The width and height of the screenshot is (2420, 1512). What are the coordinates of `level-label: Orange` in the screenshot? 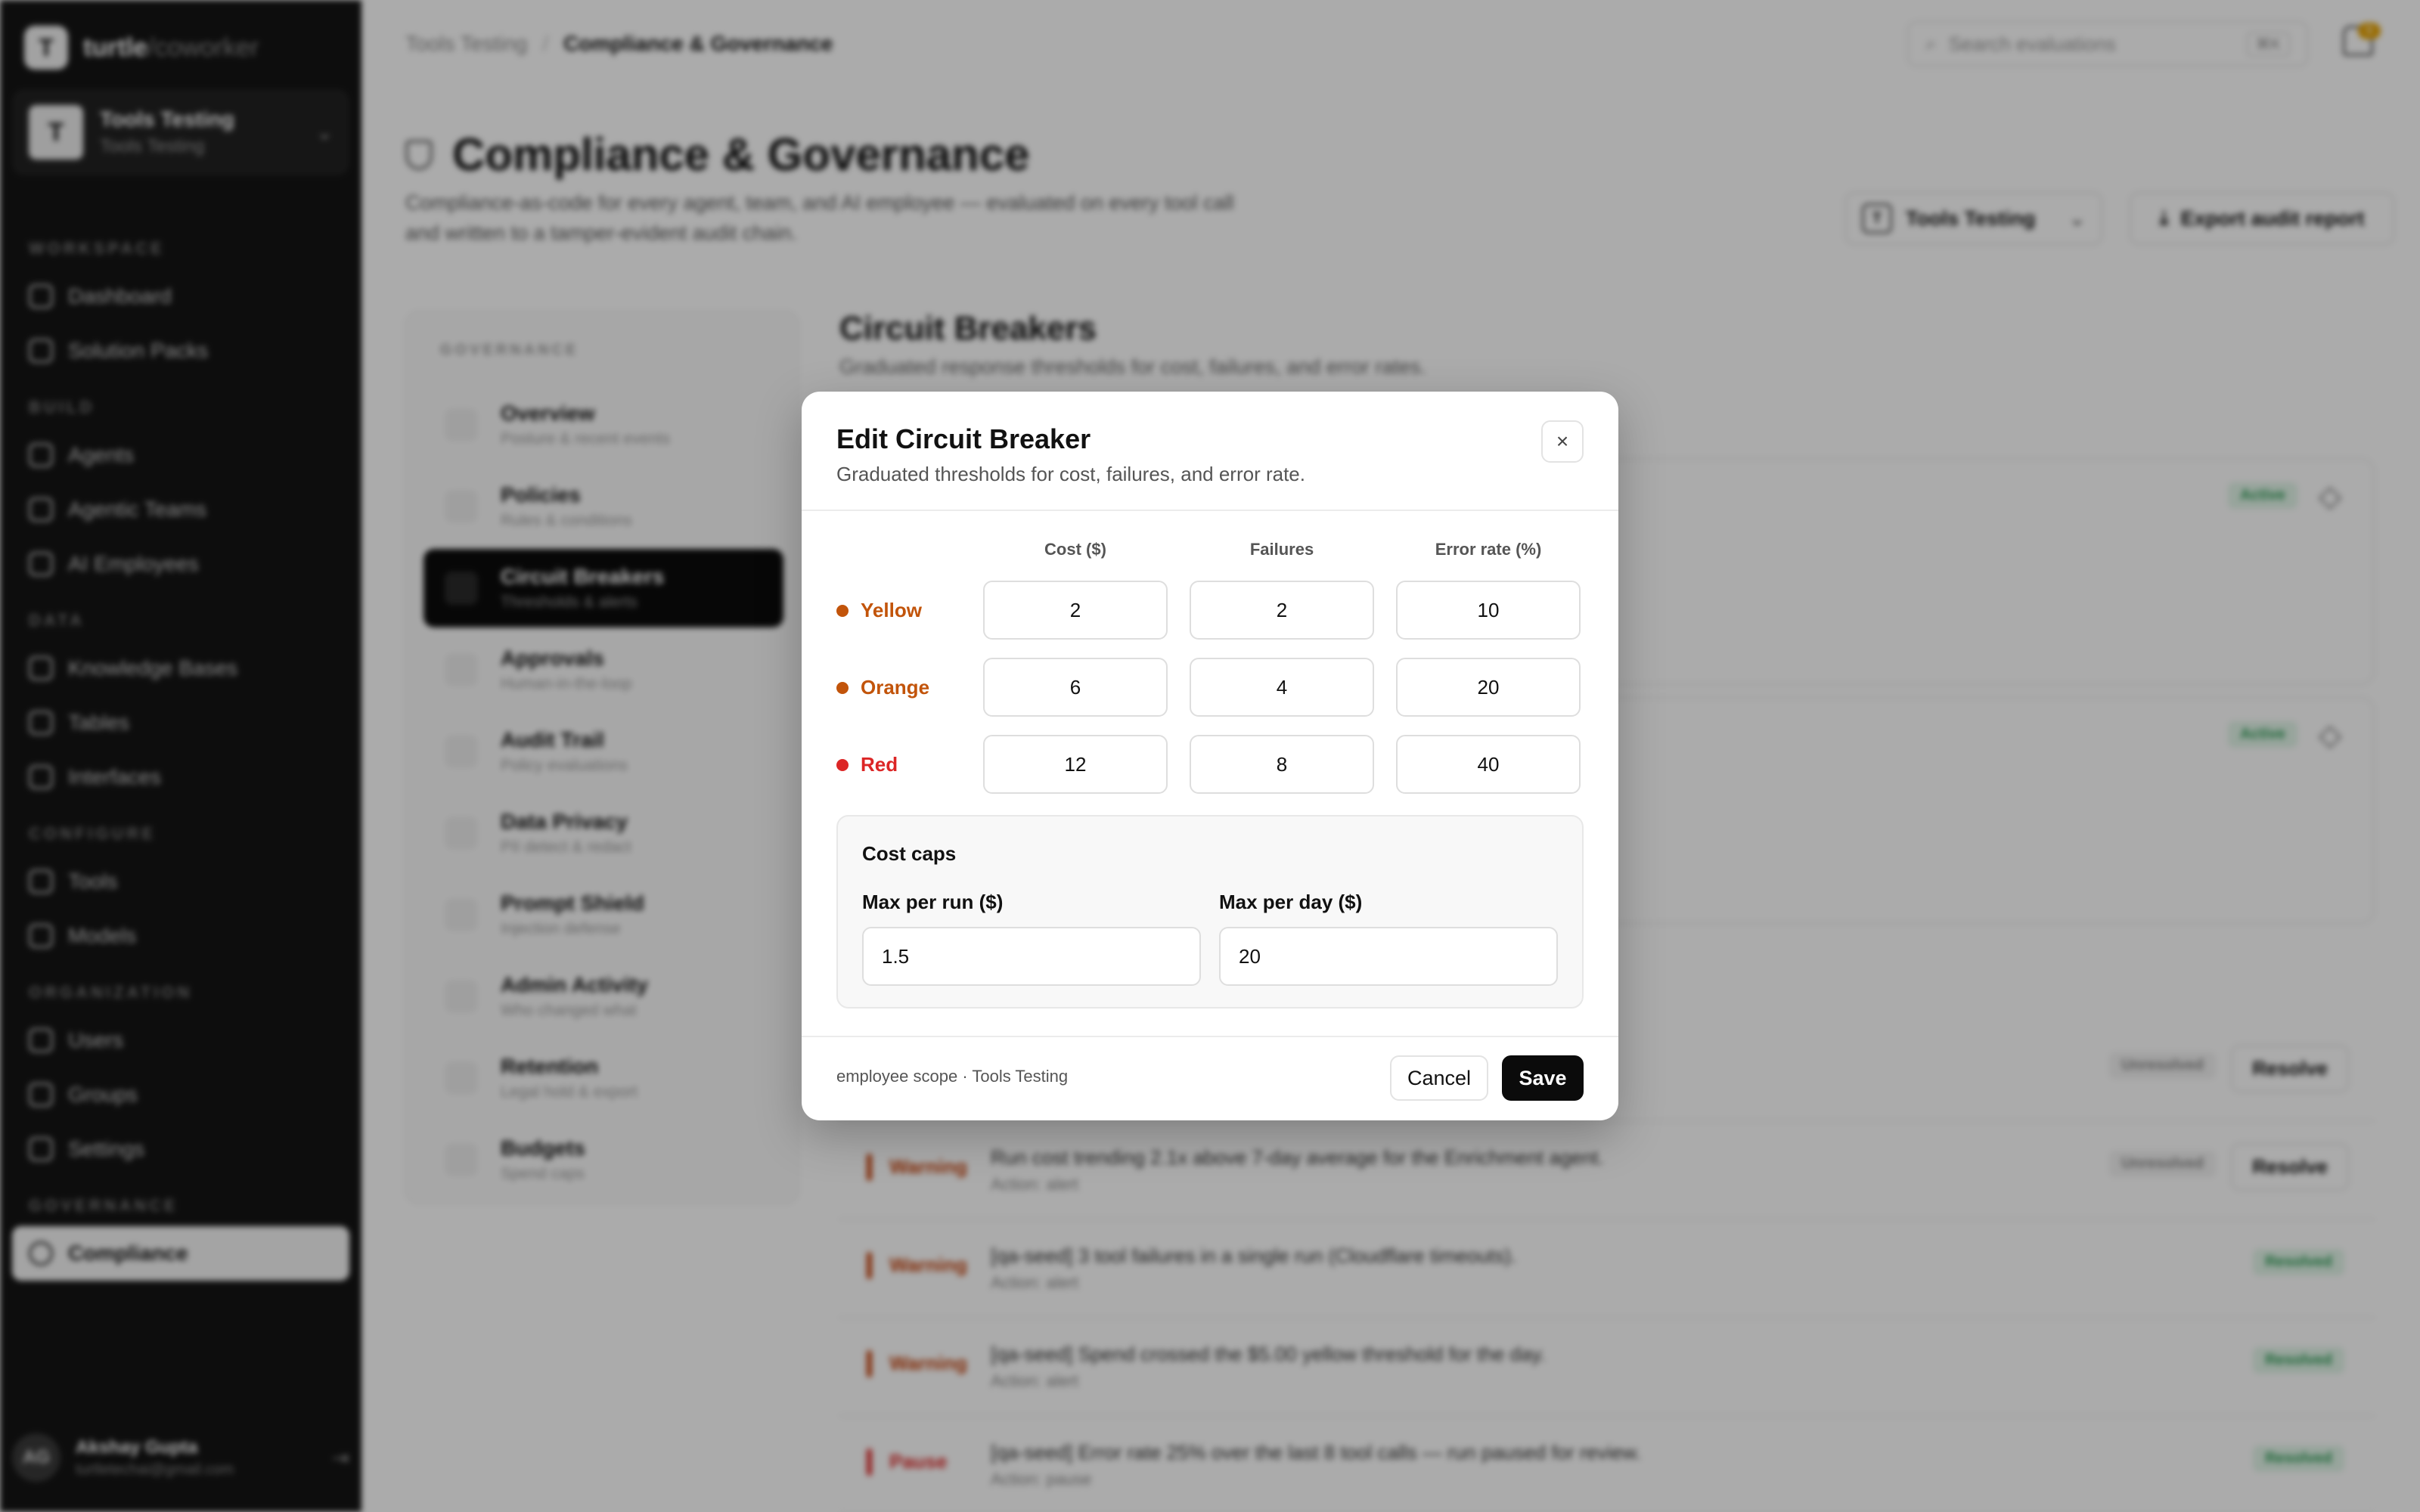 It's located at (895, 687).